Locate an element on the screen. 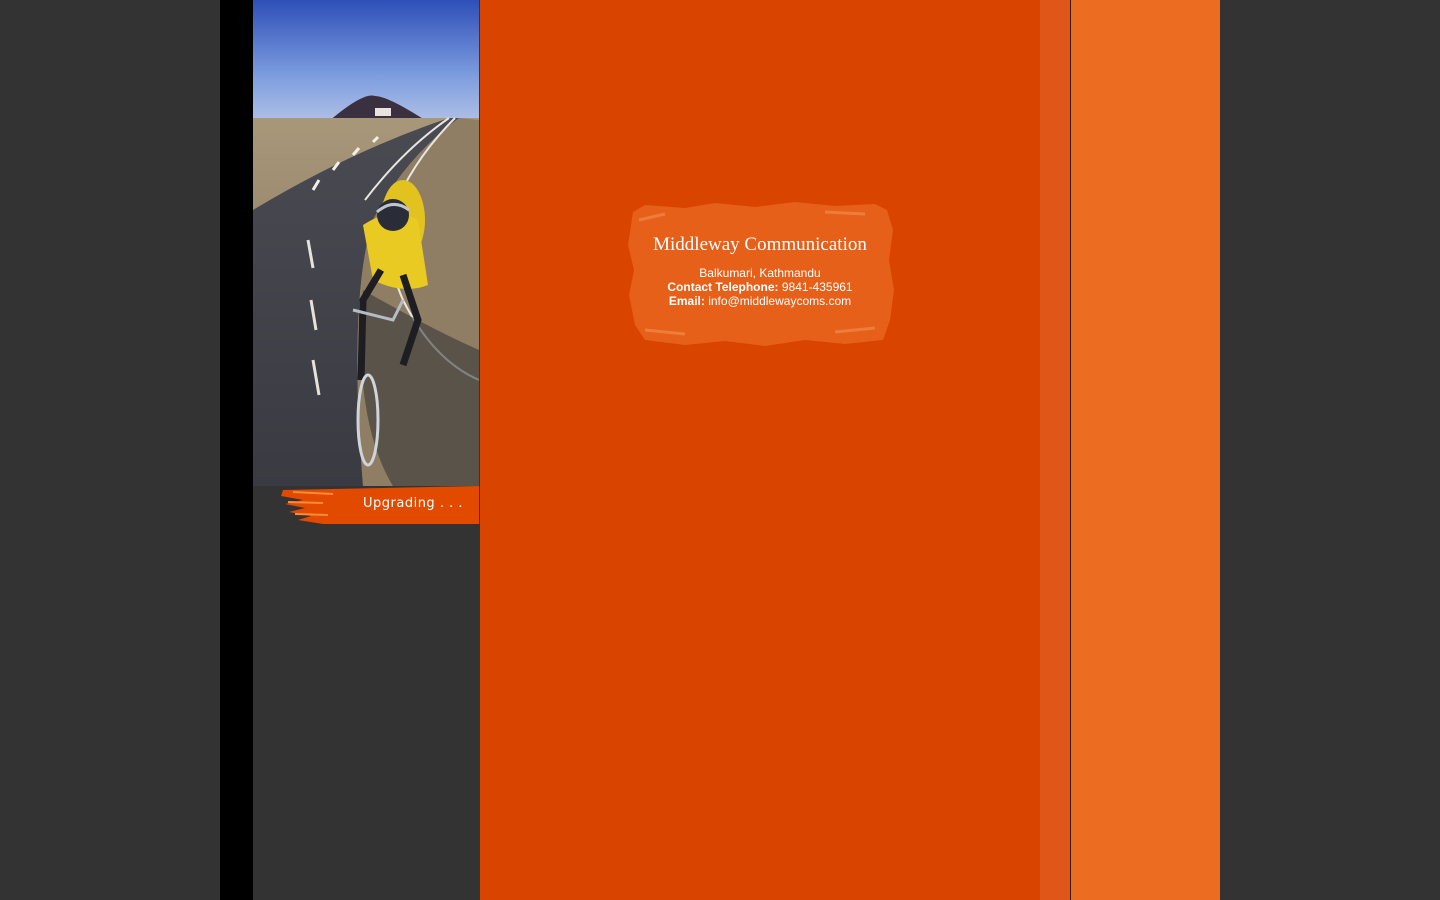 The height and width of the screenshot is (900, 1440). company-name: Middleway Communication is located at coordinates (760, 244).